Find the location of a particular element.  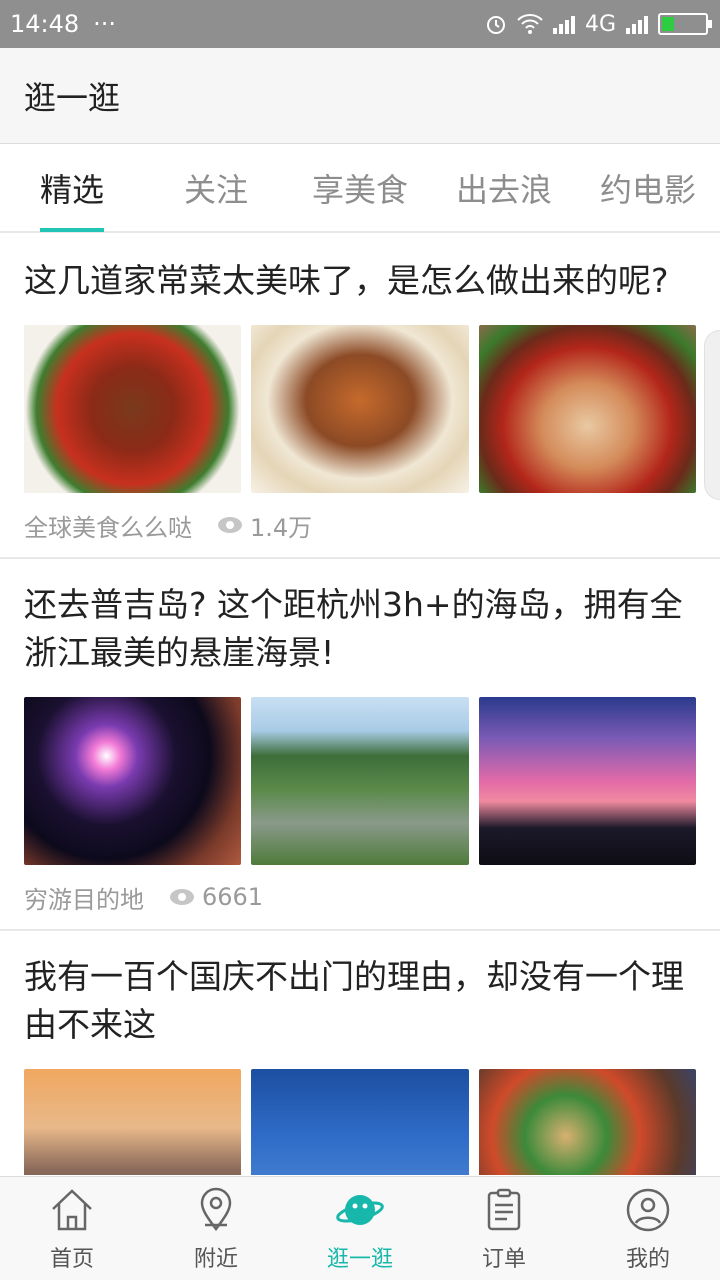

nav-explore: 逛一逛 is located at coordinates (360, 1228).